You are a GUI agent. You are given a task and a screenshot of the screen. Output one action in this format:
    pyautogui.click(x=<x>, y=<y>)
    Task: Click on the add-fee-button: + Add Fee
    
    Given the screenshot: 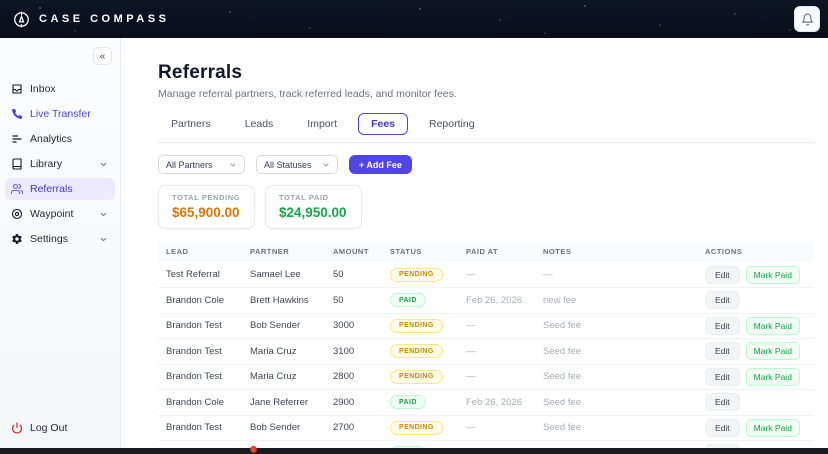 What is the action you would take?
    pyautogui.click(x=380, y=164)
    